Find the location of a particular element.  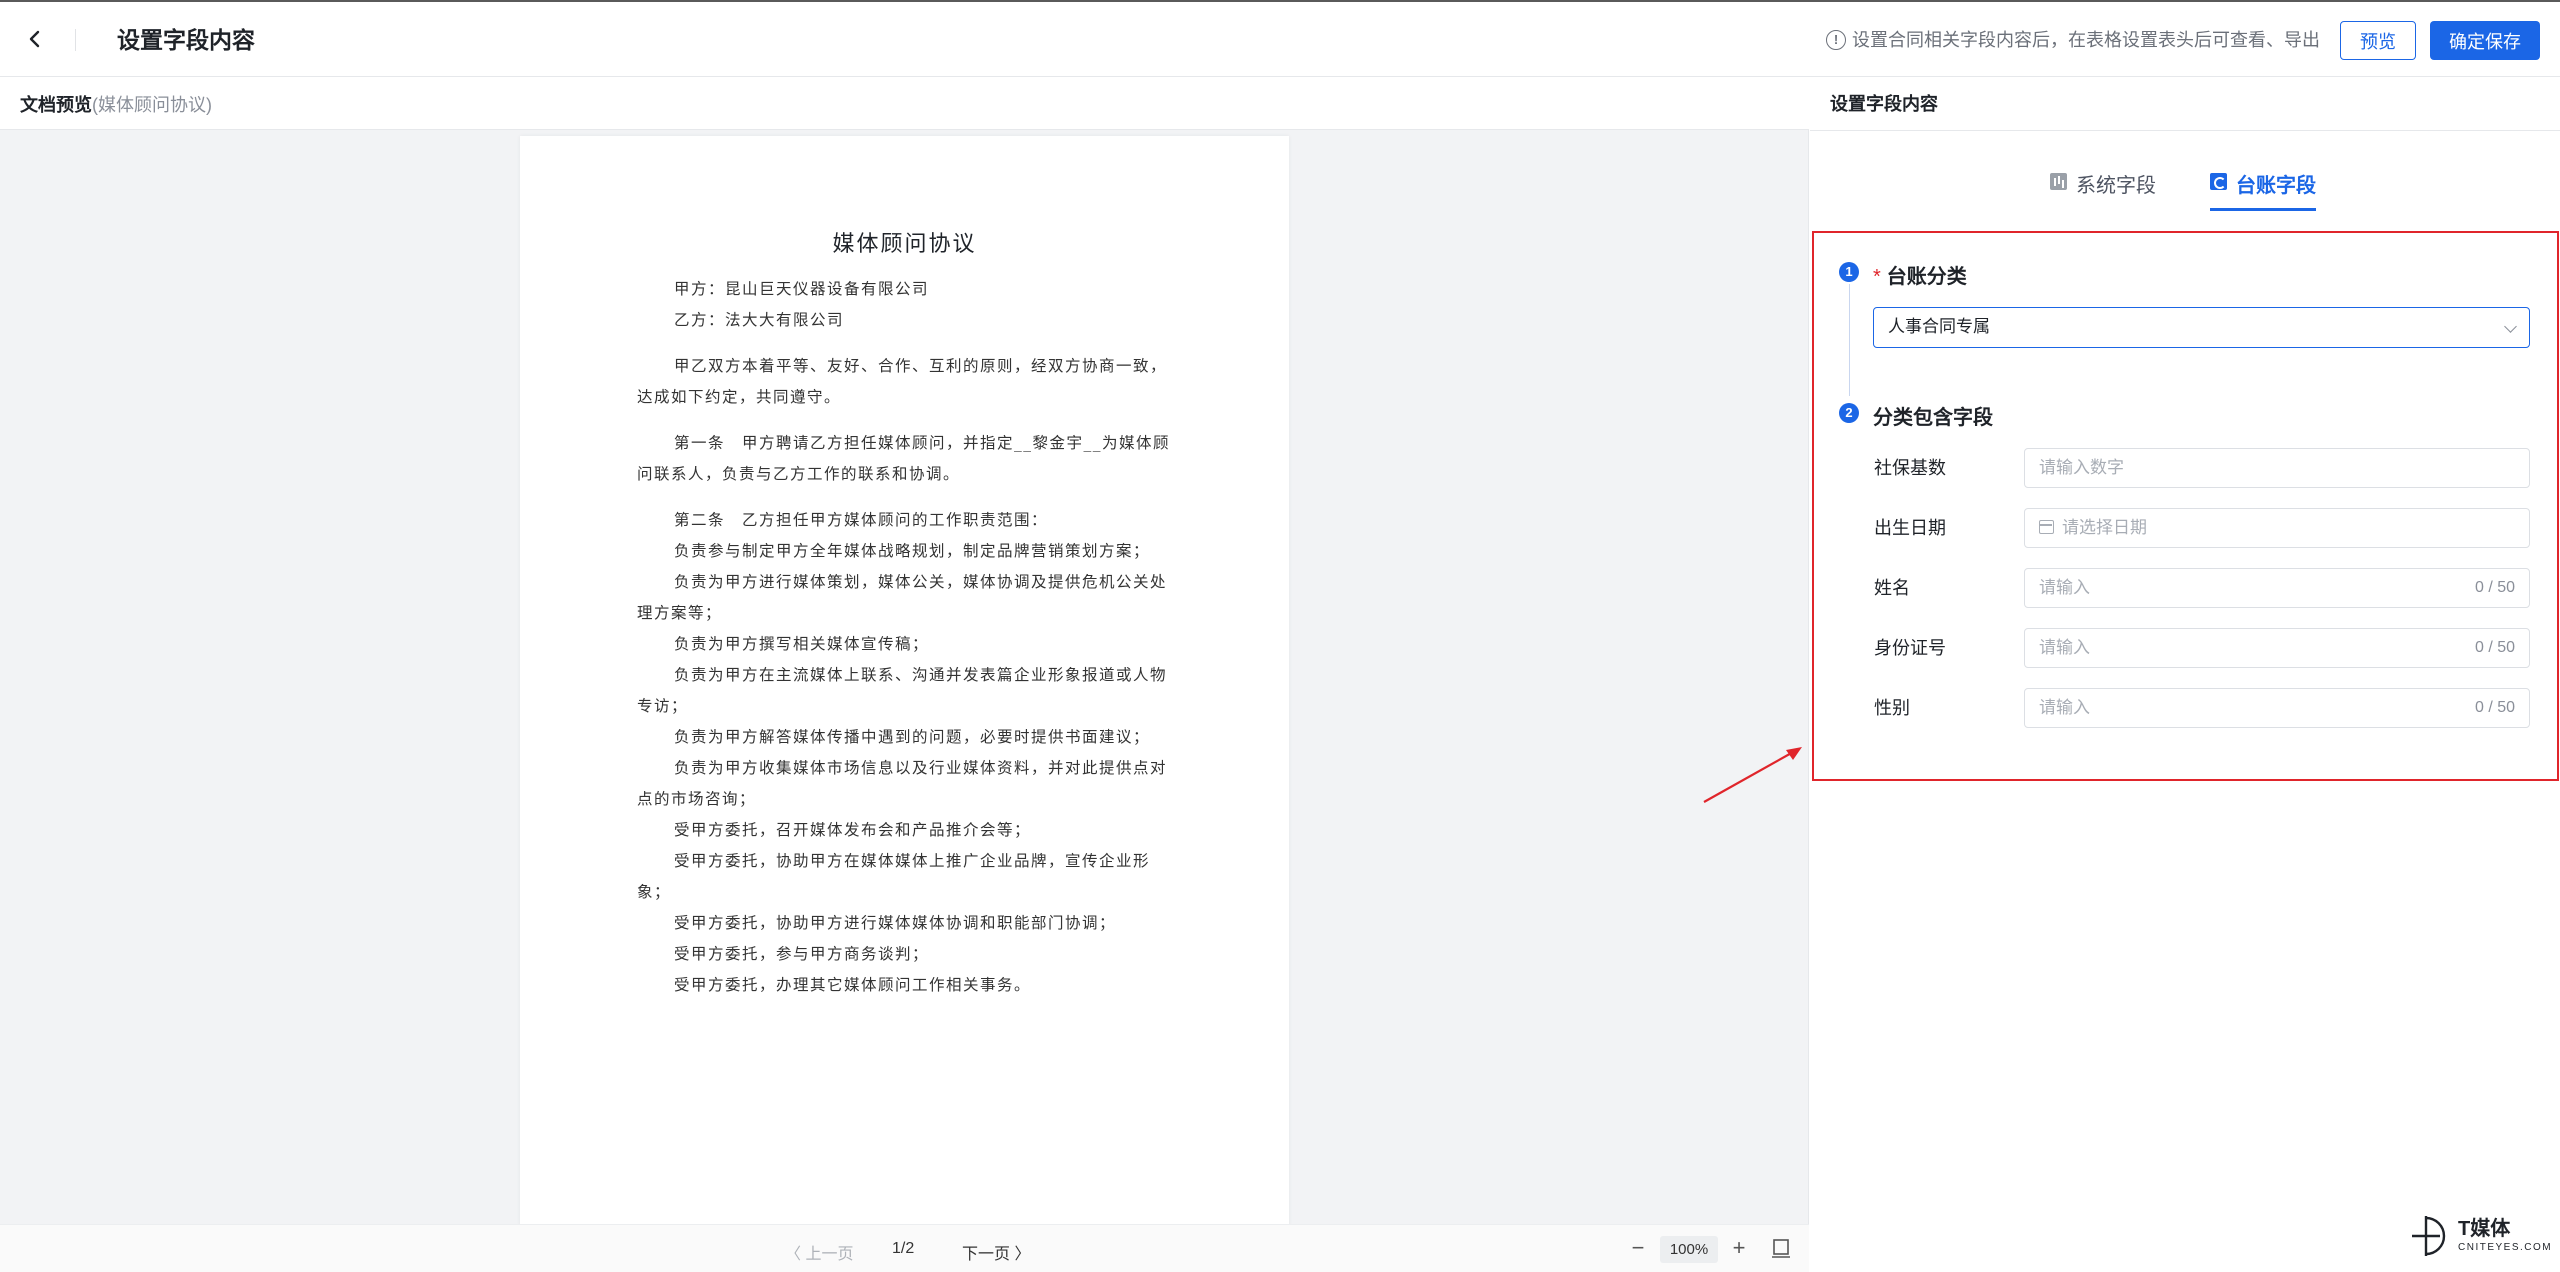

birthdate-placeholder: 请选择日期 is located at coordinates (2104, 527).